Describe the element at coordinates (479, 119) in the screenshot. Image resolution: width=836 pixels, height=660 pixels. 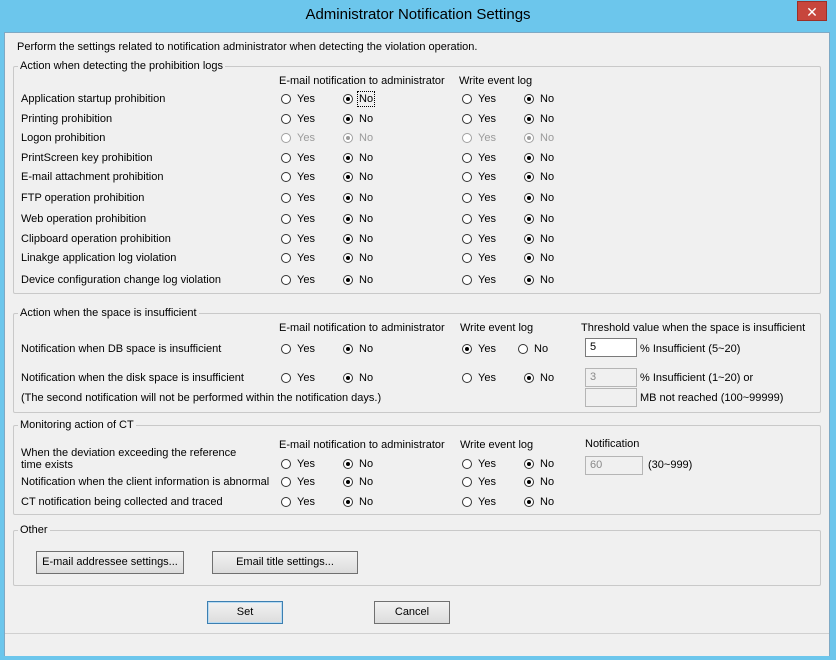
I see `prohibition-1-event-yes-radio: Yes` at that location.